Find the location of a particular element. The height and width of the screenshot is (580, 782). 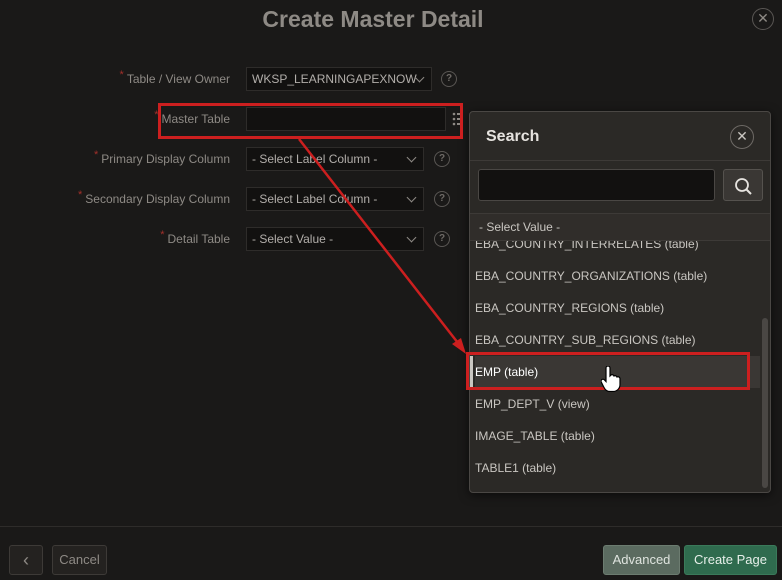

popup-title: Search is located at coordinates (513, 136).